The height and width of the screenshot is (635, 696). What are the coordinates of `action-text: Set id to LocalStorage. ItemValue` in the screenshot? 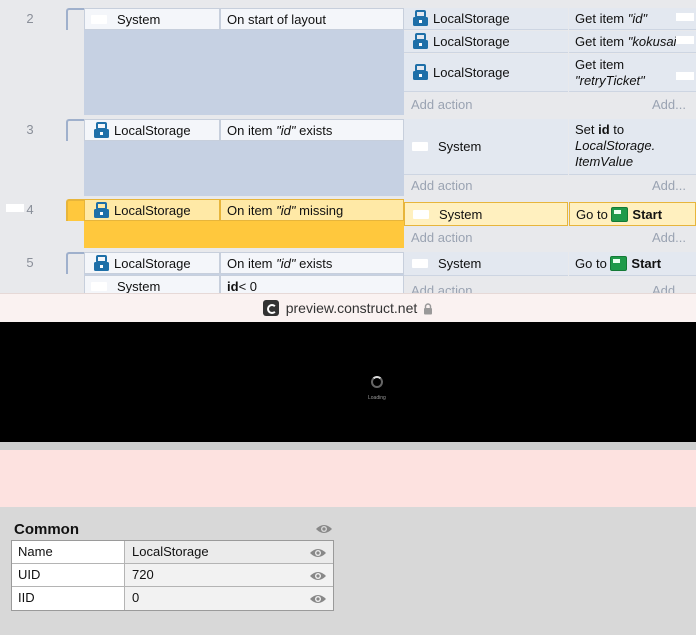 It's located at (632, 147).